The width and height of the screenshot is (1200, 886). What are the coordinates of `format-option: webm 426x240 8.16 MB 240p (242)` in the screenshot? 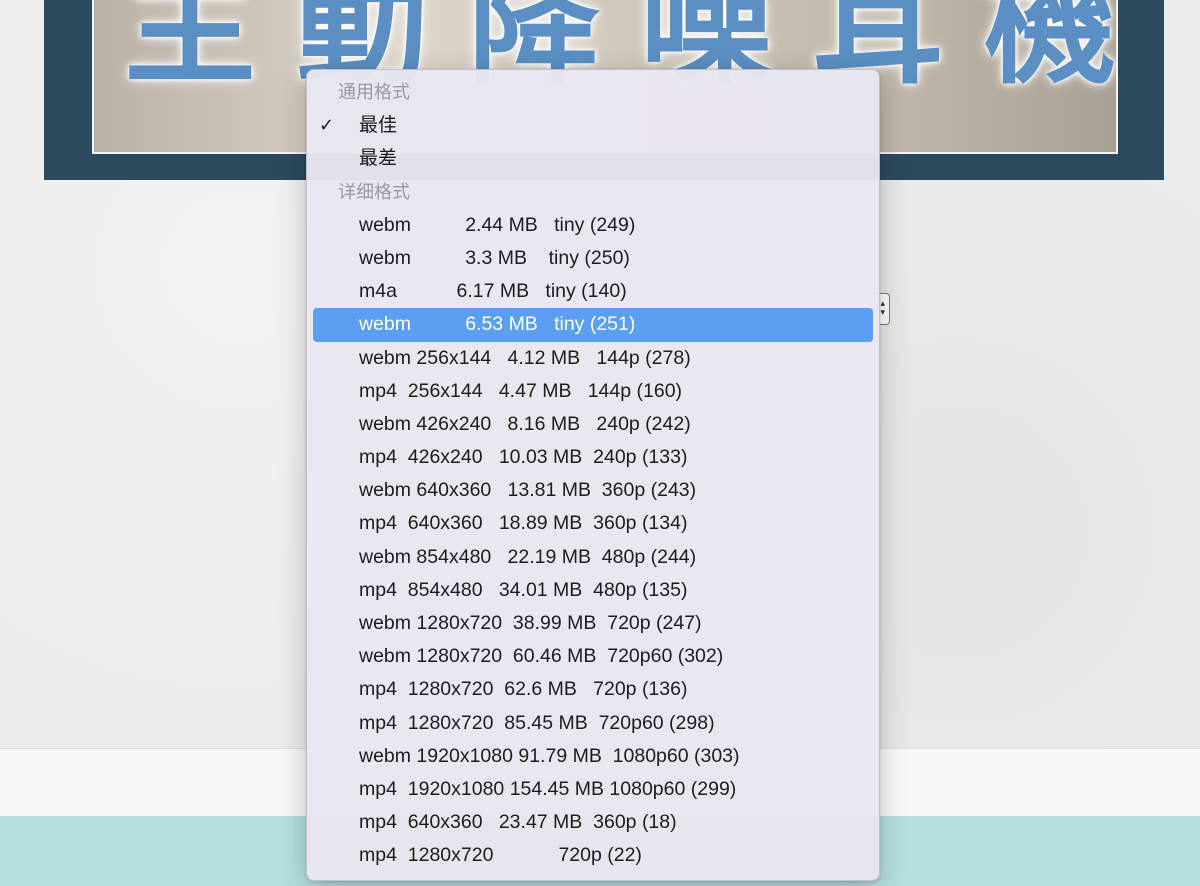 It's located at (593, 424).